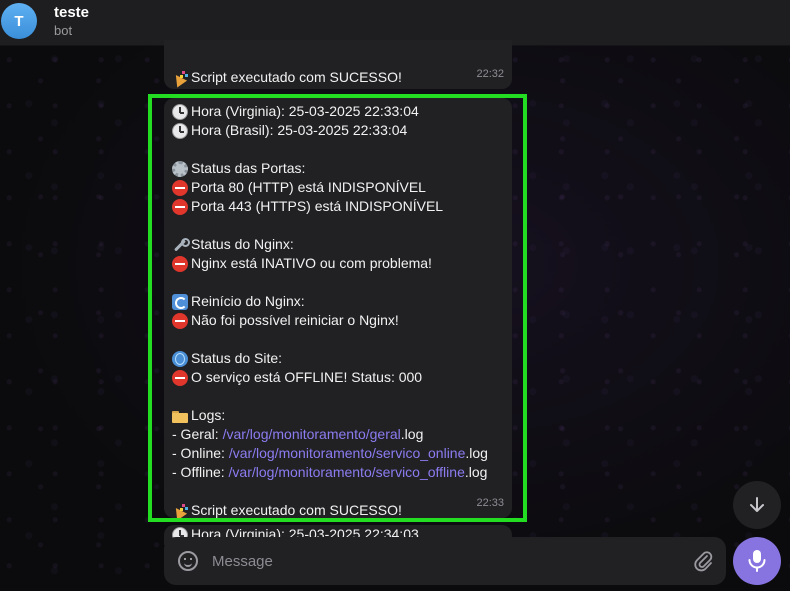 Image resolution: width=790 pixels, height=591 pixels. I want to click on hora-brasil-text: Hora (Brasil): 25-03-2025 22:33:04, so click(299, 130).